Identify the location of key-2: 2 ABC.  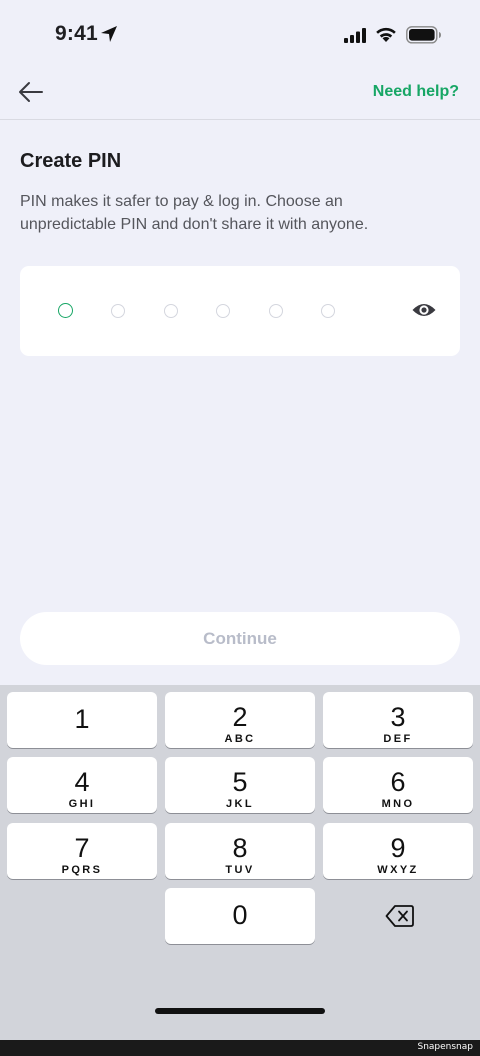
(240, 720).